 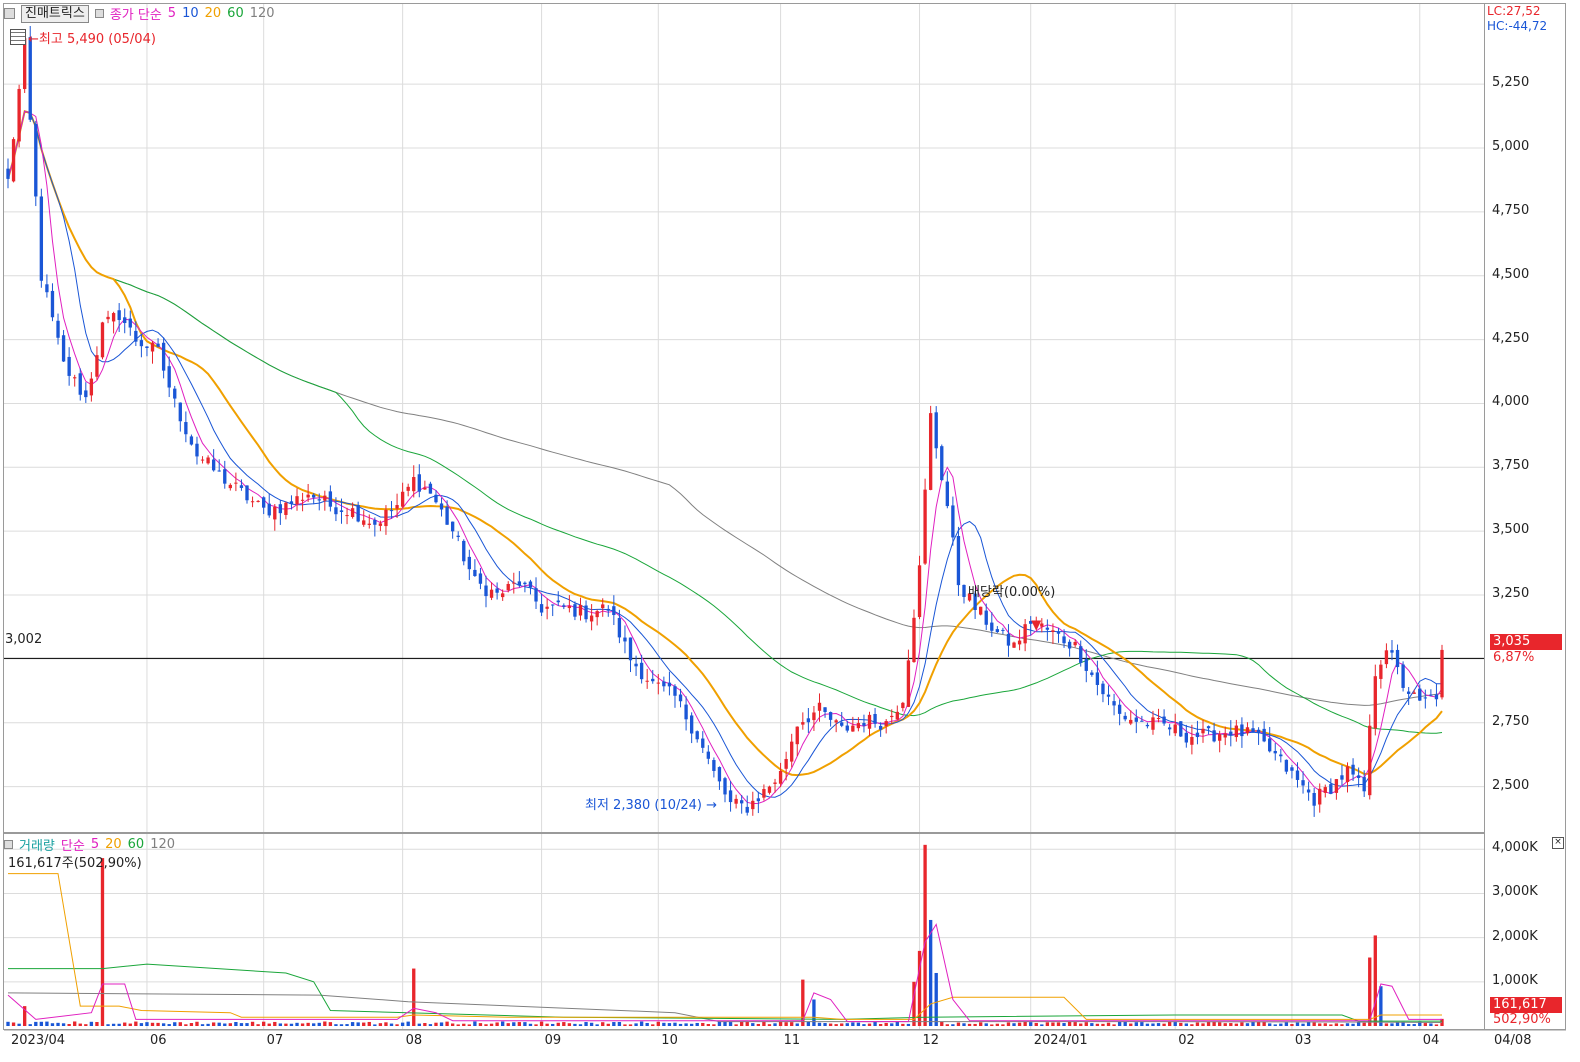 I want to click on vma20-label: 20, so click(x=113, y=844).